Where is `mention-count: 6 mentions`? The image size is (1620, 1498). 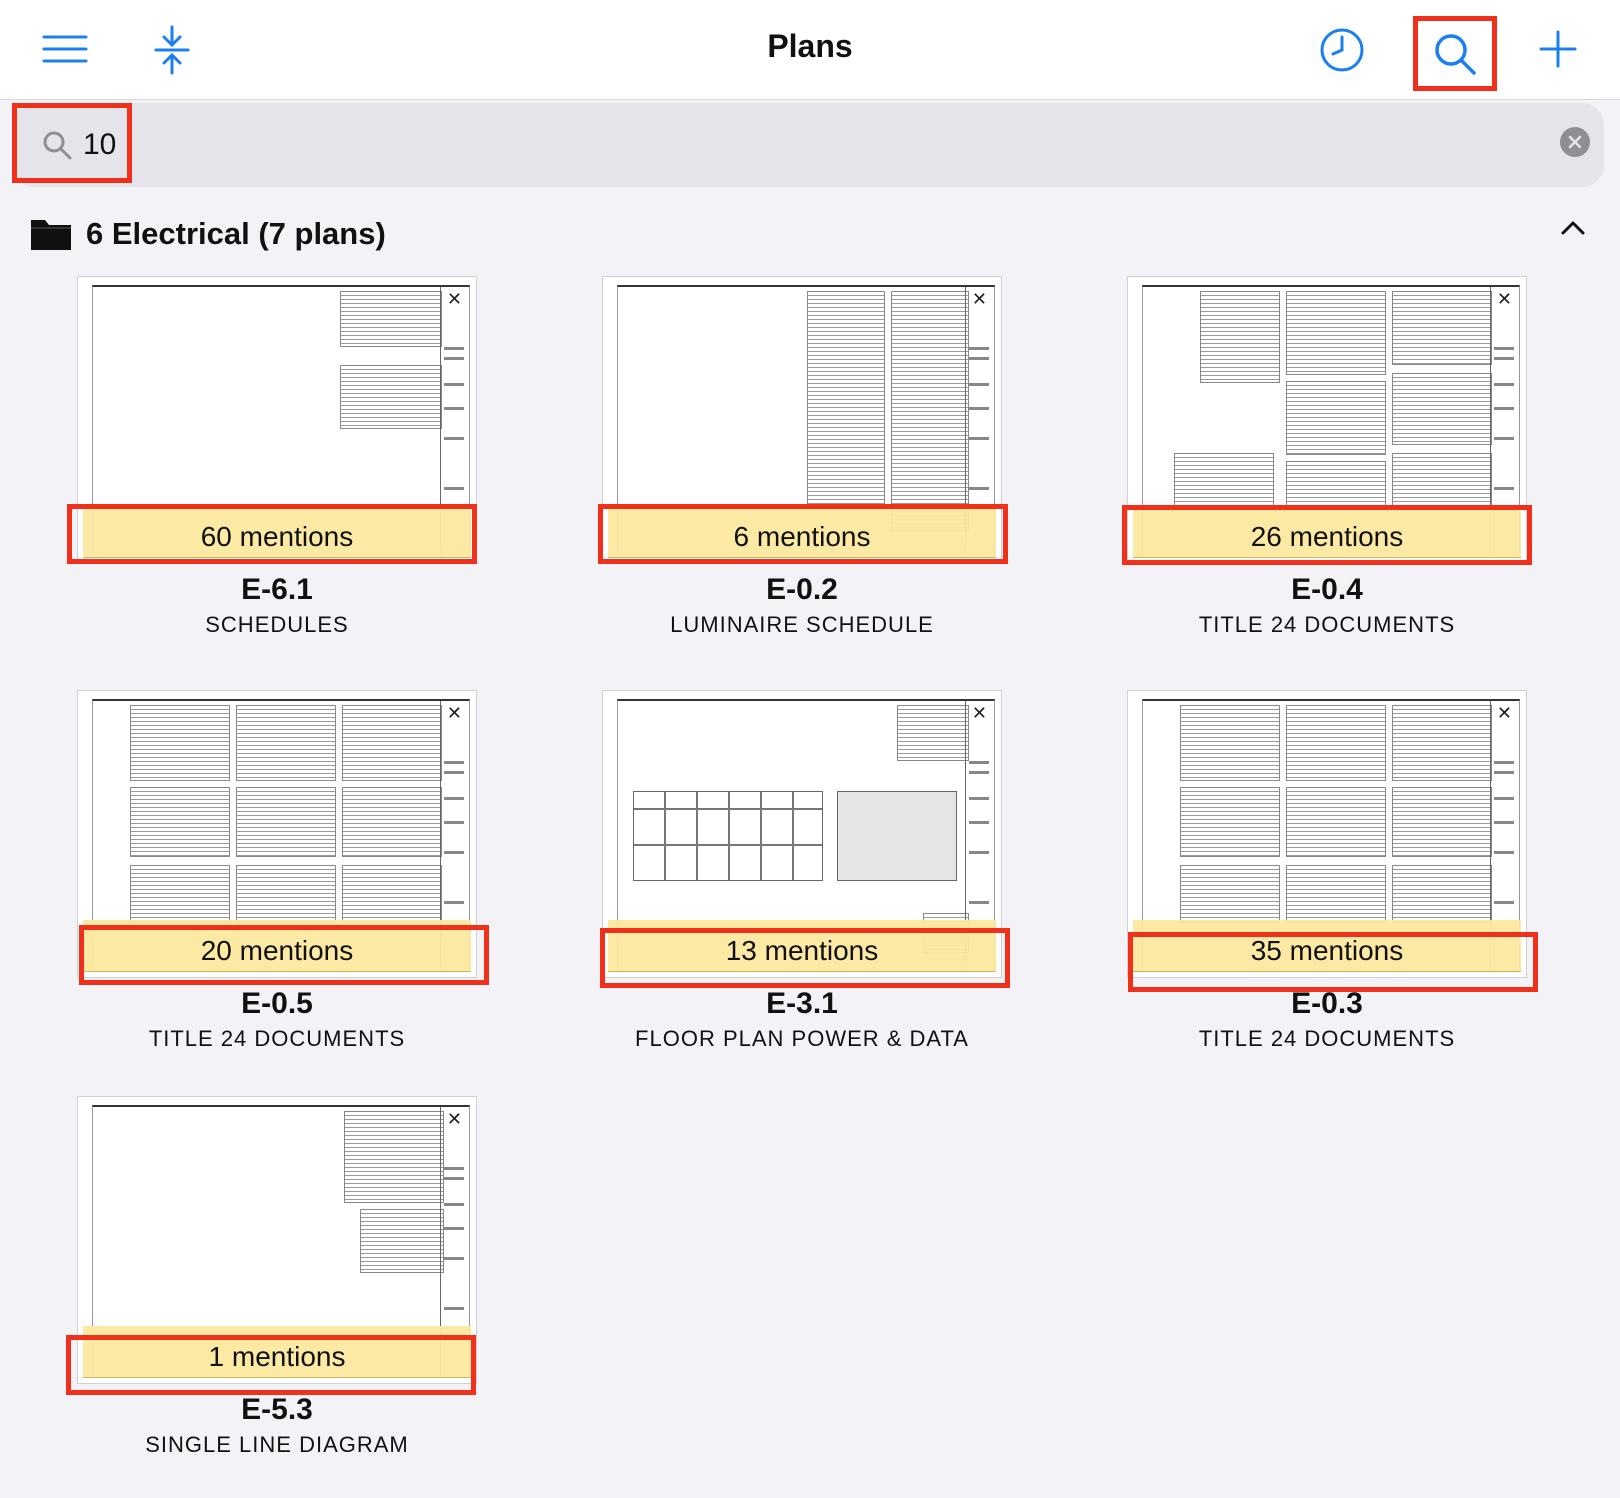 mention-count: 6 mentions is located at coordinates (802, 536).